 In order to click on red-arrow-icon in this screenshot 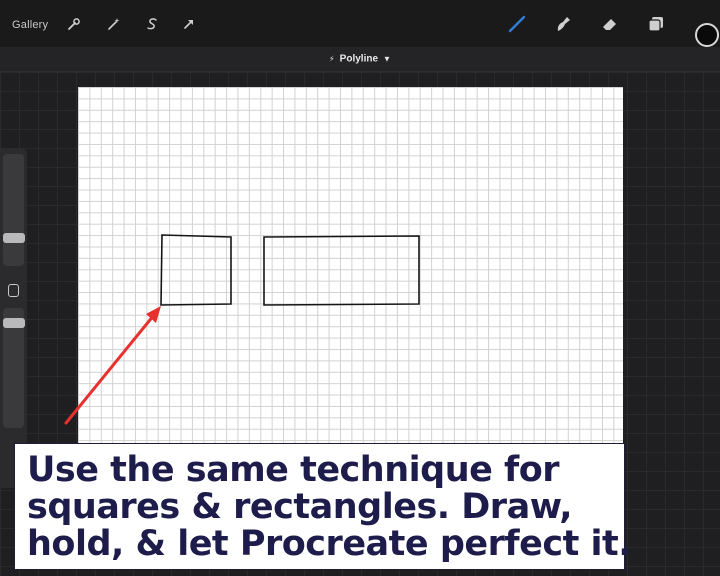, I will do `click(110, 369)`.